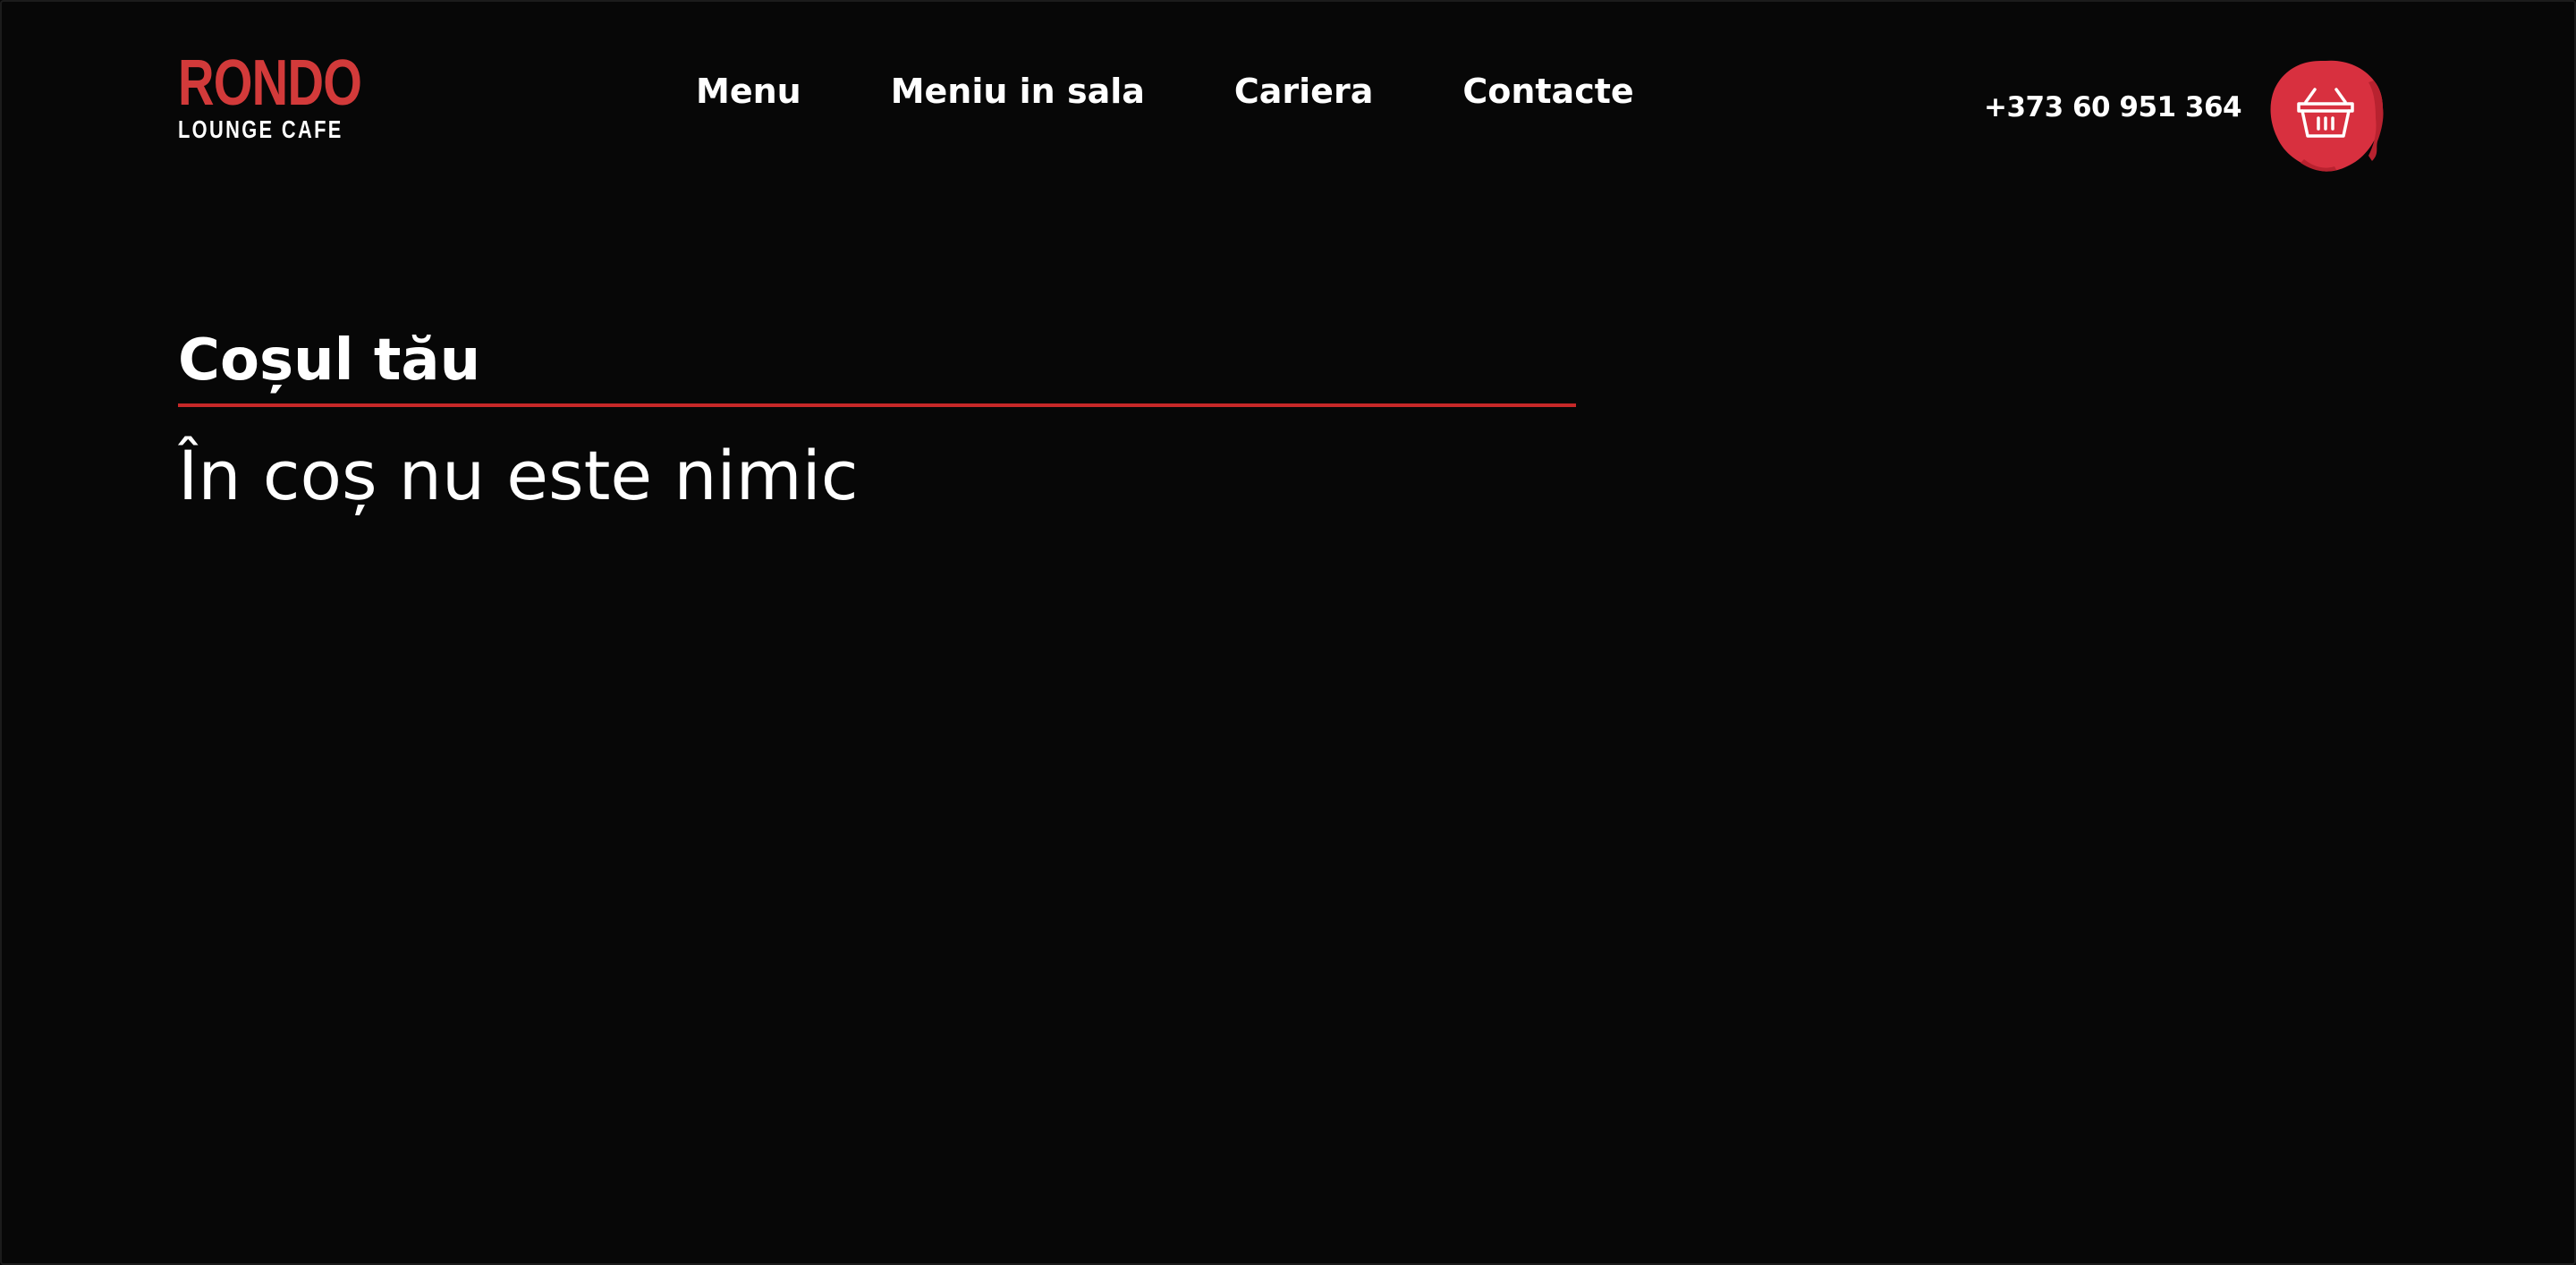 The image size is (2576, 1265). What do you see at coordinates (877, 405) in the screenshot?
I see `cart-title-divider` at bounding box center [877, 405].